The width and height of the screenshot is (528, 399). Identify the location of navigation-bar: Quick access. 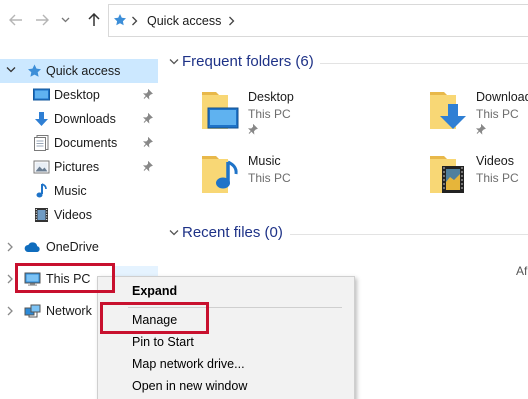
(264, 20).